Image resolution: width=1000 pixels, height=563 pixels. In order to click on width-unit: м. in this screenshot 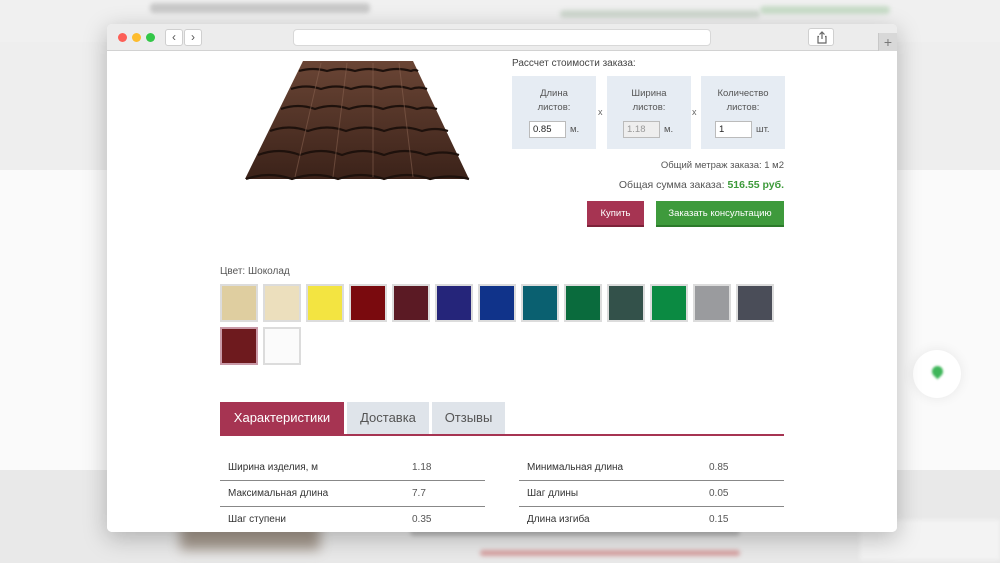, I will do `click(669, 129)`.